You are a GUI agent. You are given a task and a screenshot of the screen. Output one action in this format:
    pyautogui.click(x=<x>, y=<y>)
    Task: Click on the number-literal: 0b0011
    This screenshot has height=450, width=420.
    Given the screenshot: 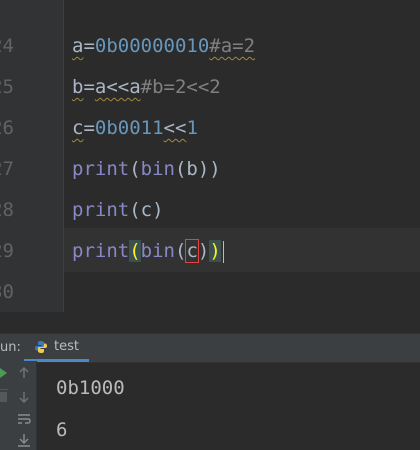 What is the action you would take?
    pyautogui.click(x=129, y=128)
    